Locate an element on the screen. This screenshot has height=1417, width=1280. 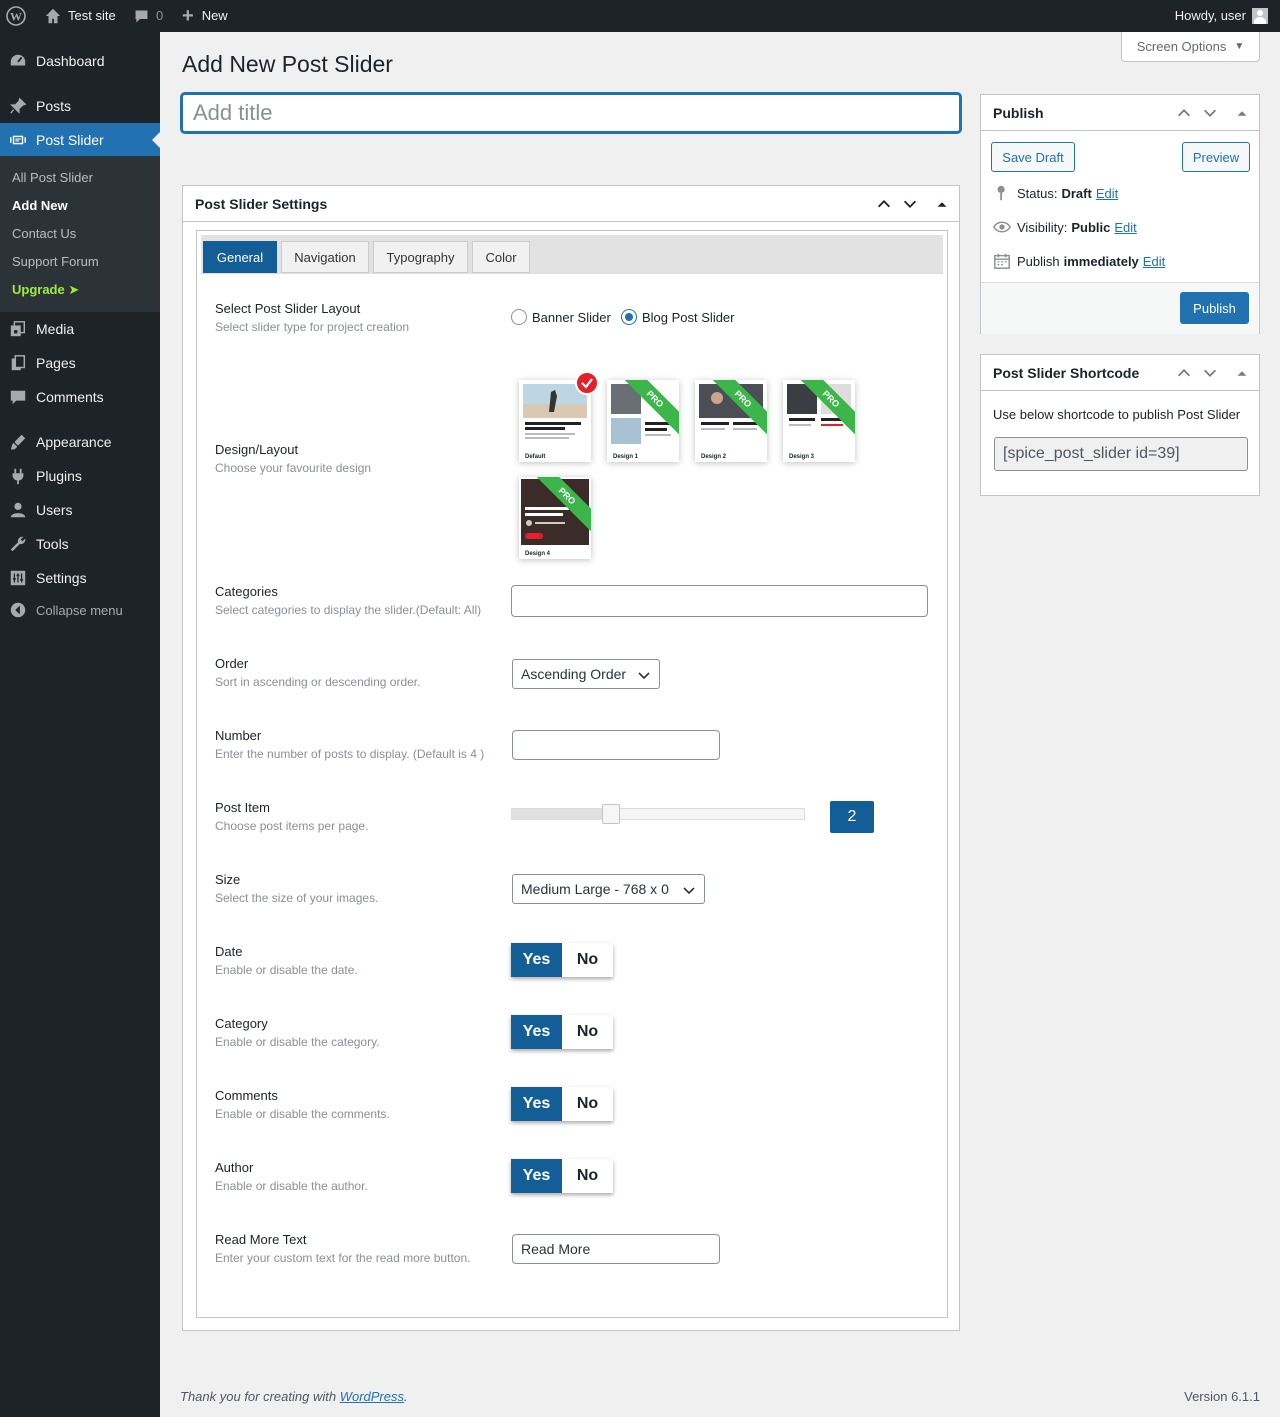
comments-toggle: Yes No is located at coordinates (562, 1104).